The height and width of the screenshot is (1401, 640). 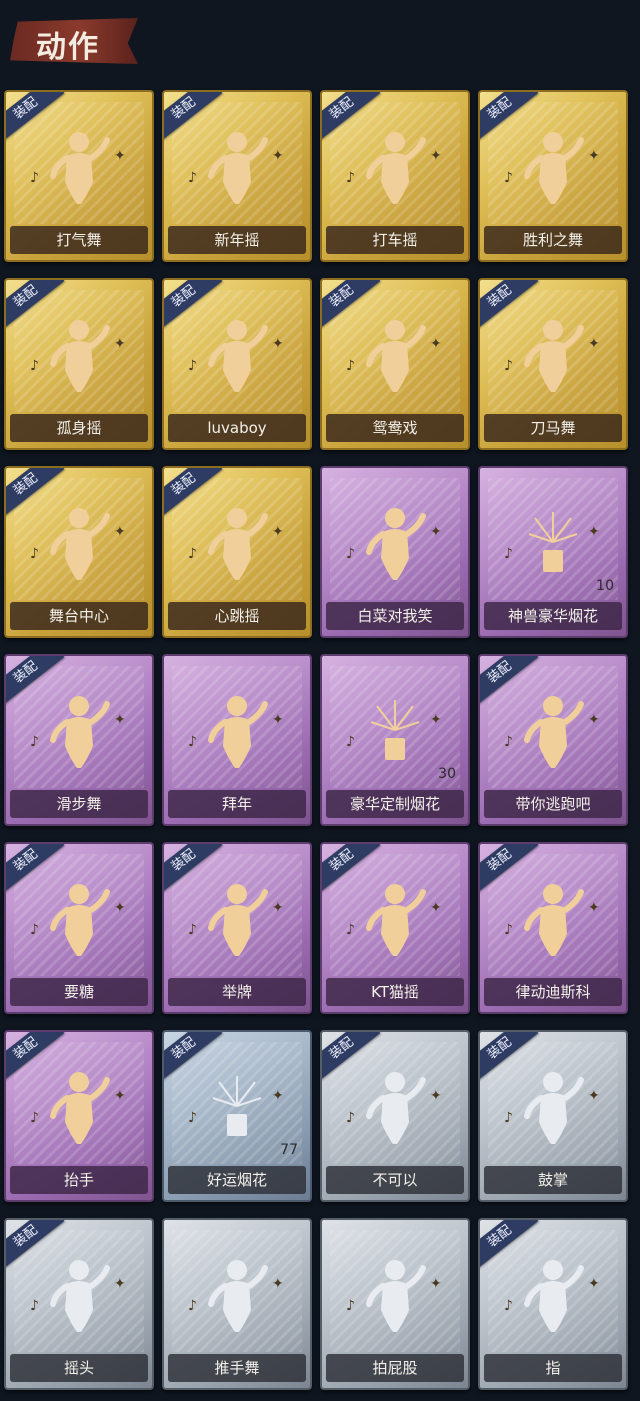 I want to click on action-card: ♪ ✦ 打车摇 装配, so click(x=395, y=176).